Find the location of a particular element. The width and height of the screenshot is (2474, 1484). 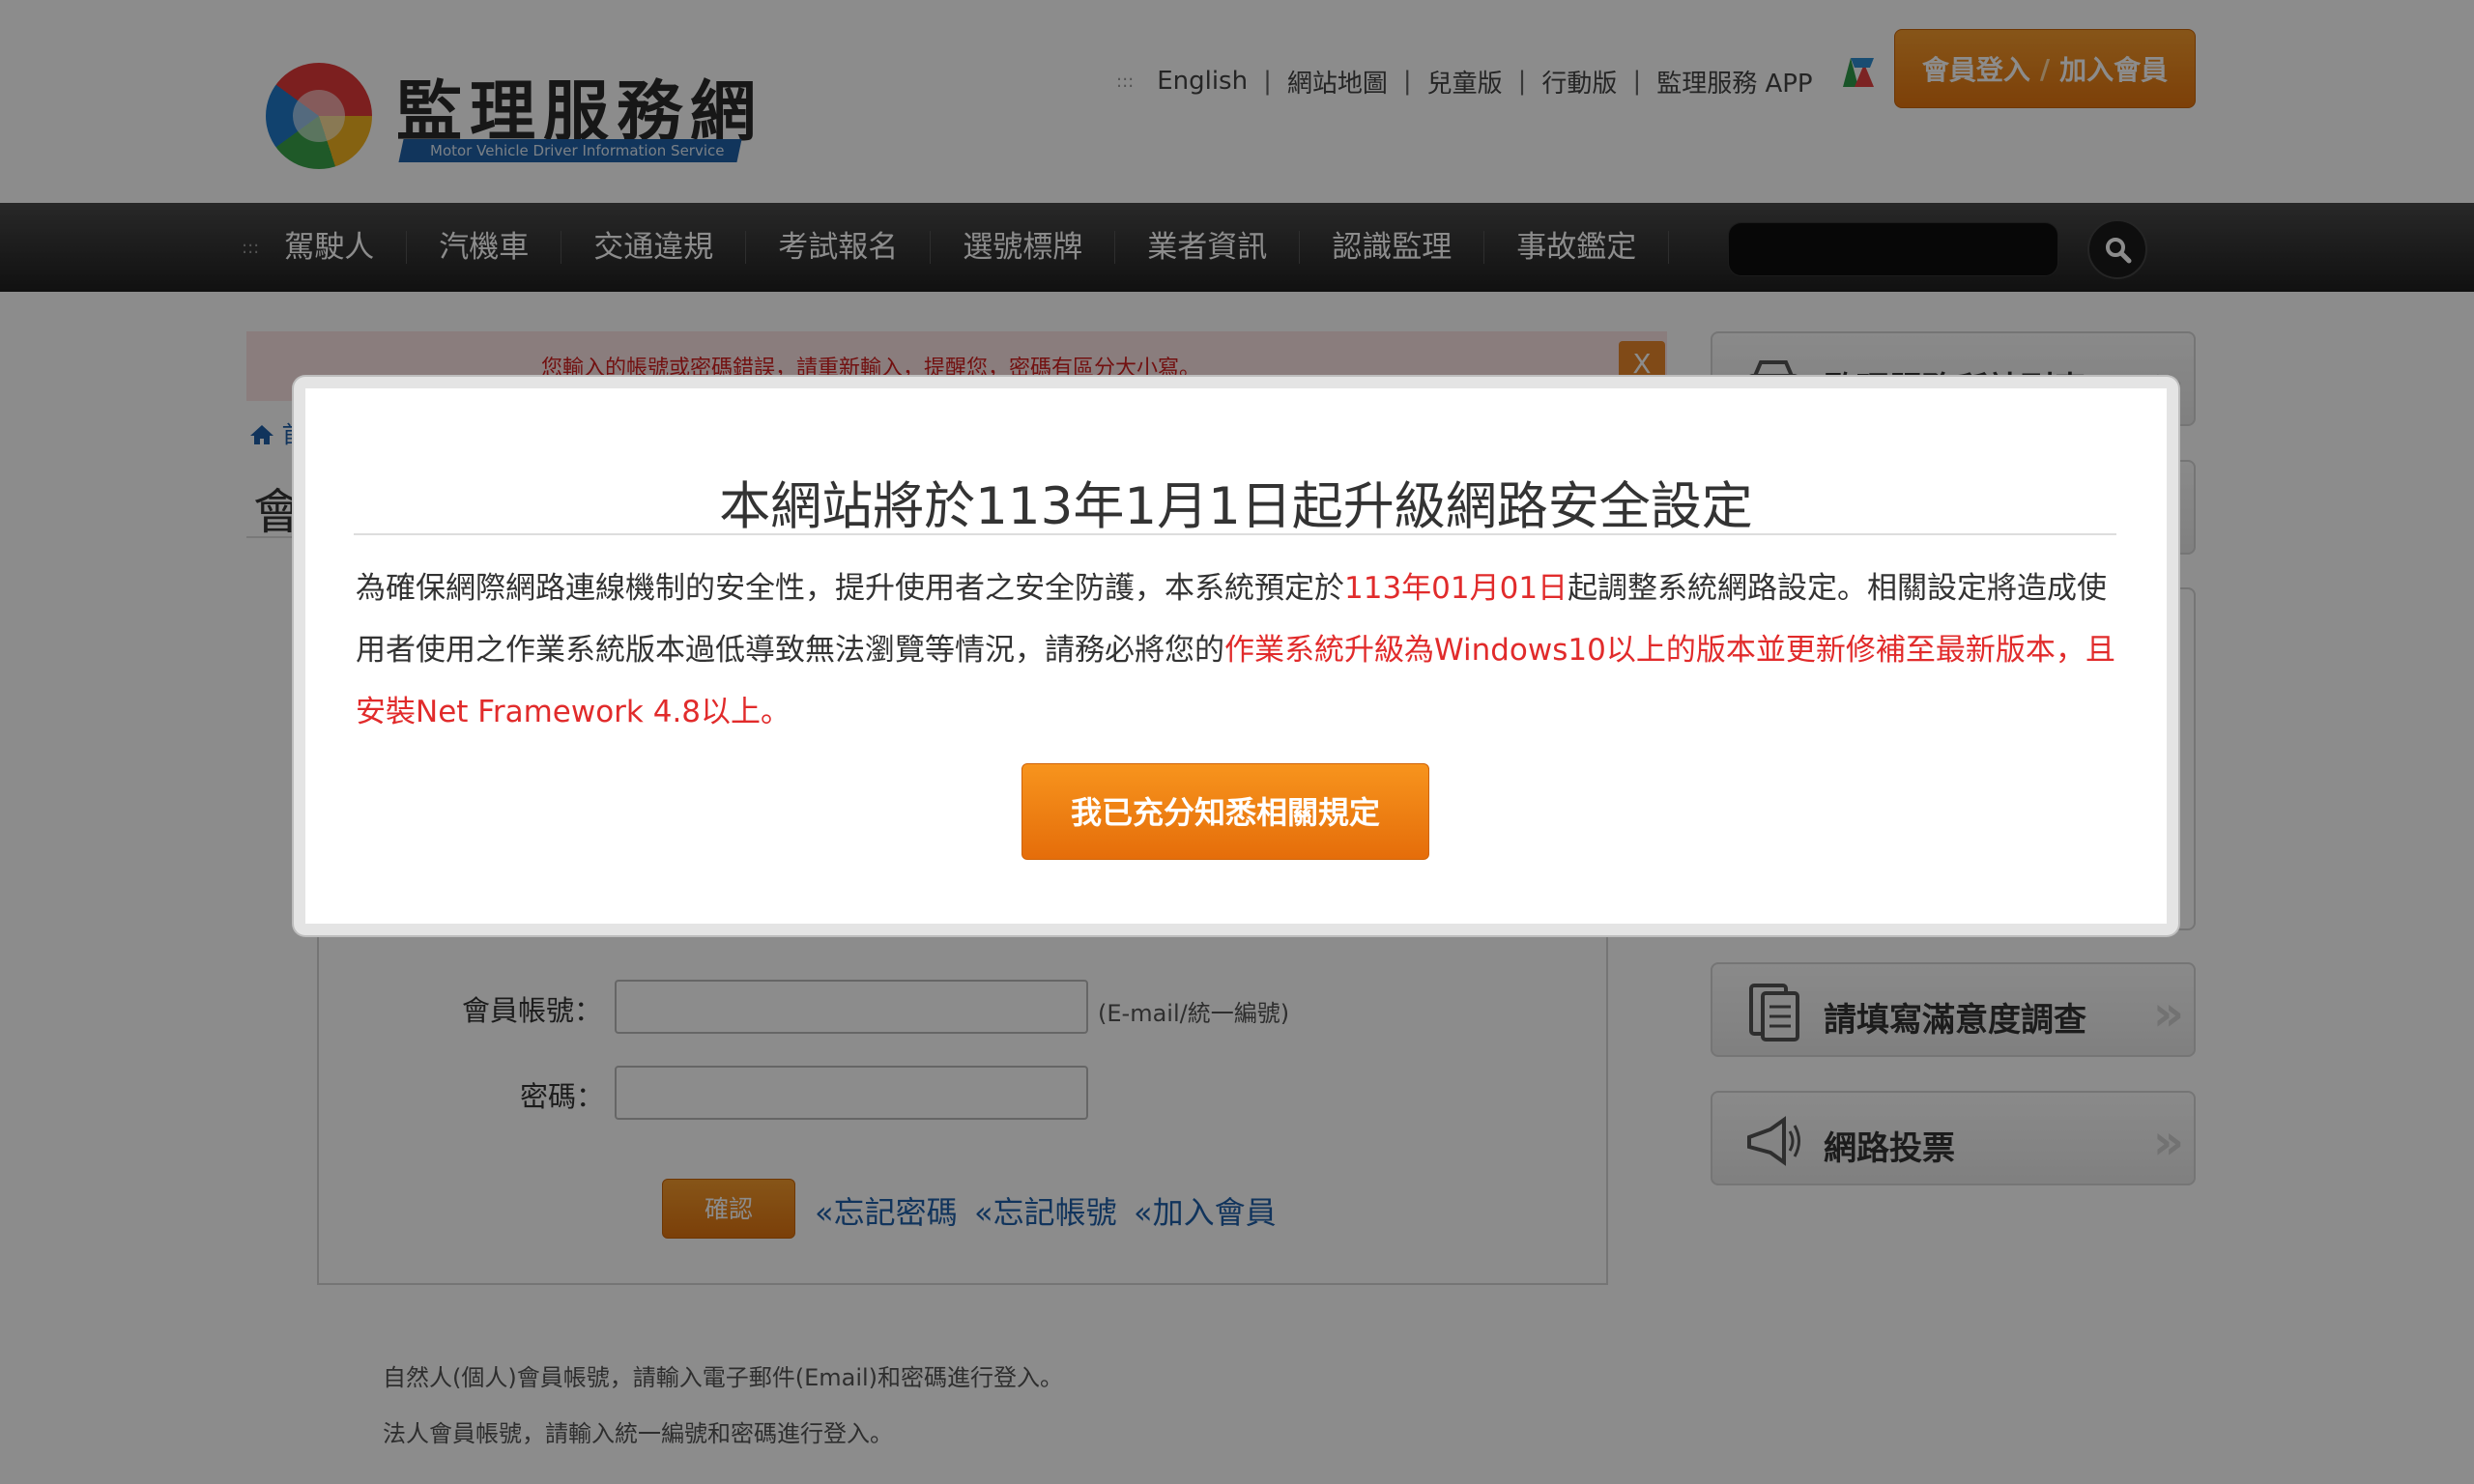

acknowledge-button: 我已充分知悉相關規定 is located at coordinates (1225, 811).